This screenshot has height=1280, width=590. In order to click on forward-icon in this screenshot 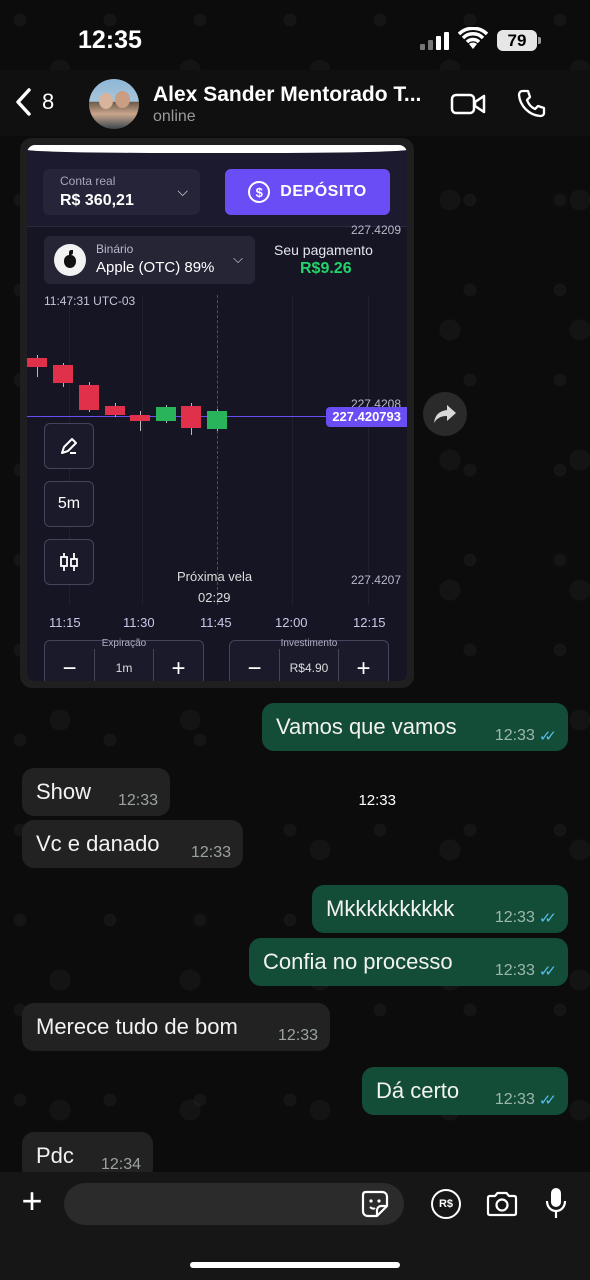, I will do `click(445, 414)`.